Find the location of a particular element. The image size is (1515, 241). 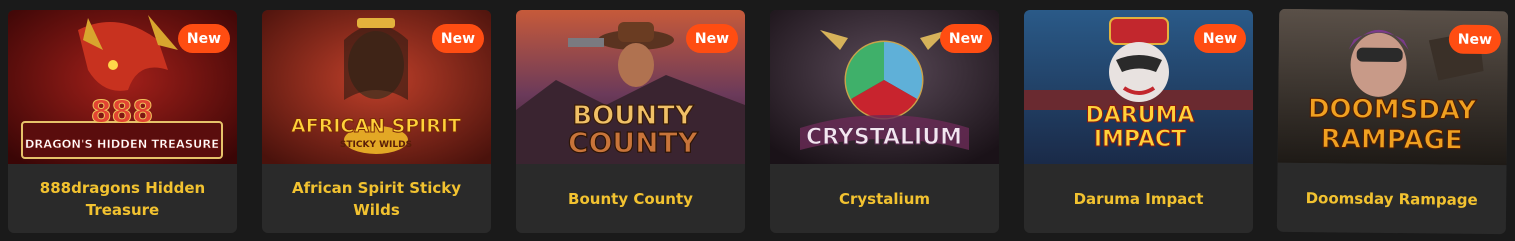

game-card-bounty-county: BOUNTY COUNTY New Bounty County is located at coordinates (630, 121).